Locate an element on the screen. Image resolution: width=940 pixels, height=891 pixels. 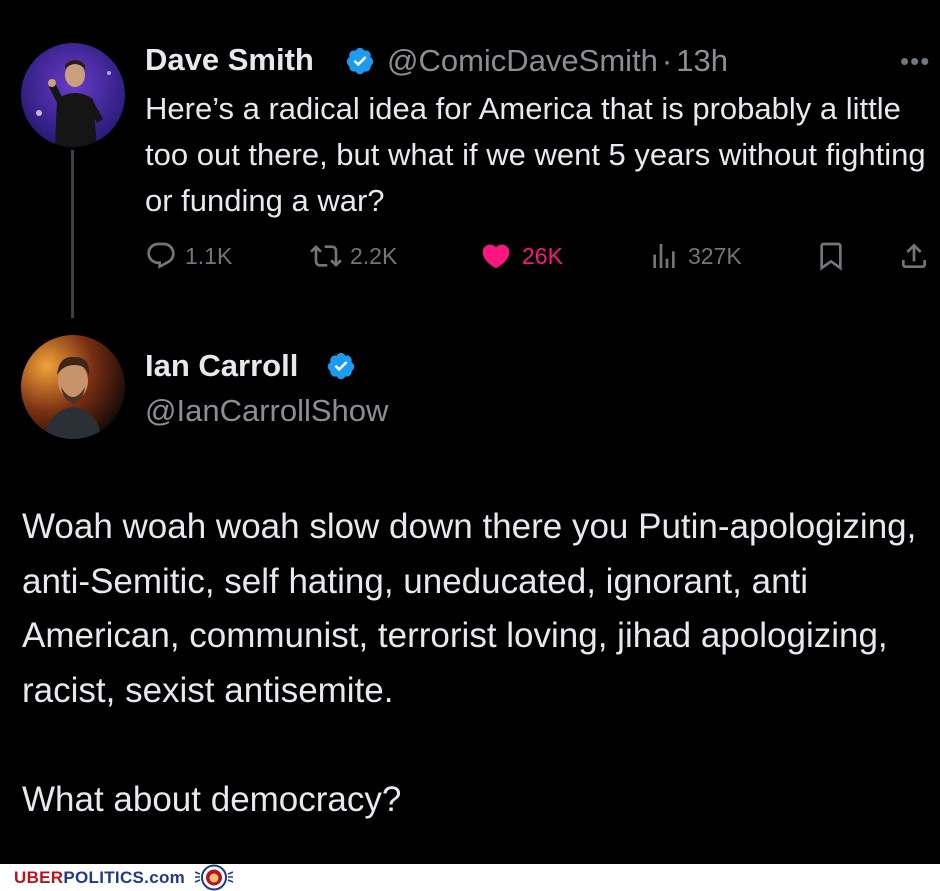
author-name: Ian Carroll is located at coordinates (221, 366).